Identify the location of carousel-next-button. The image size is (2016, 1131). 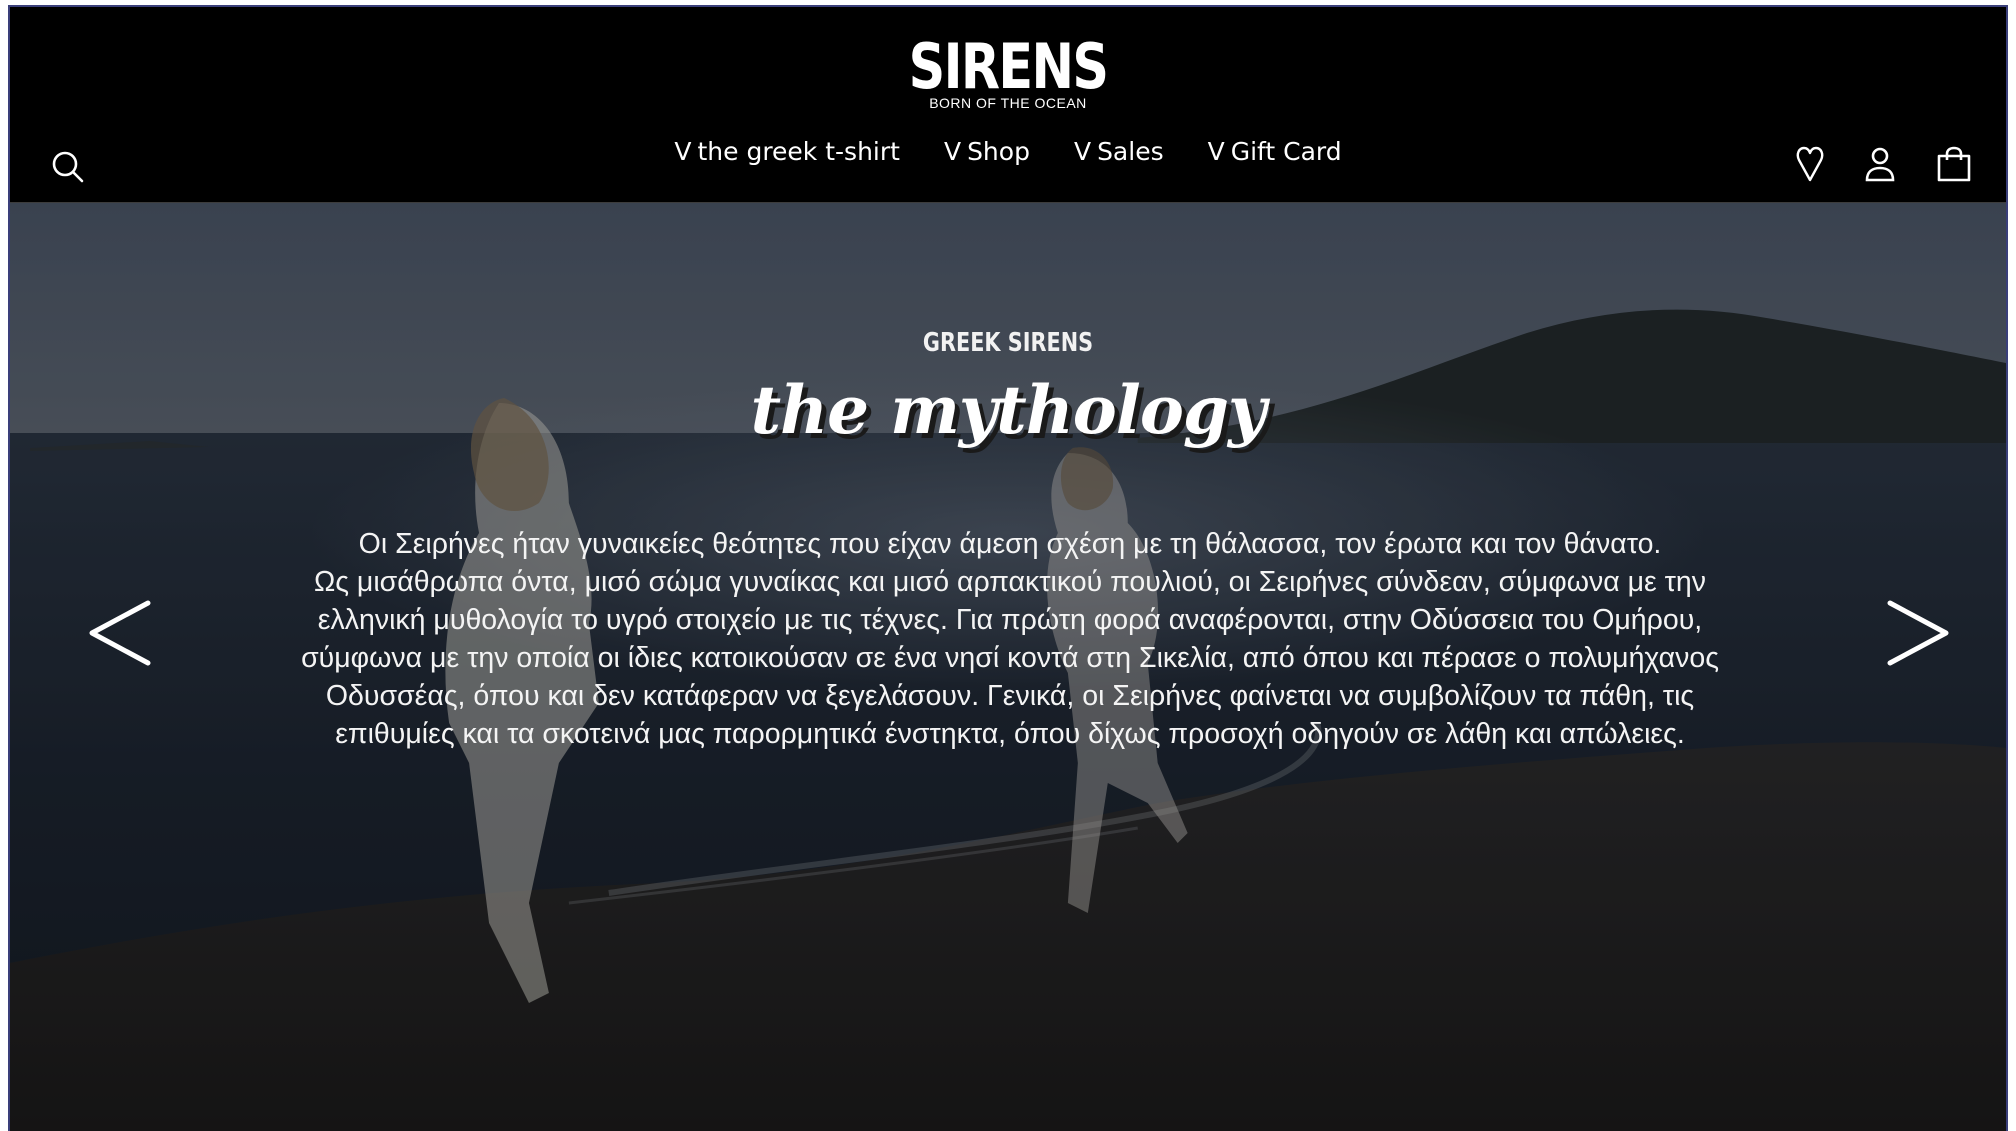
(1916, 633).